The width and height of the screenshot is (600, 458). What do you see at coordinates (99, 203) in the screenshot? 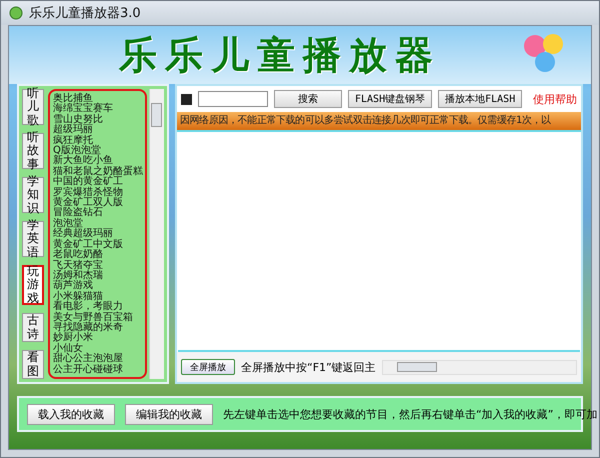
I see `game-list-item: 黄金矿工双人版` at bounding box center [99, 203].